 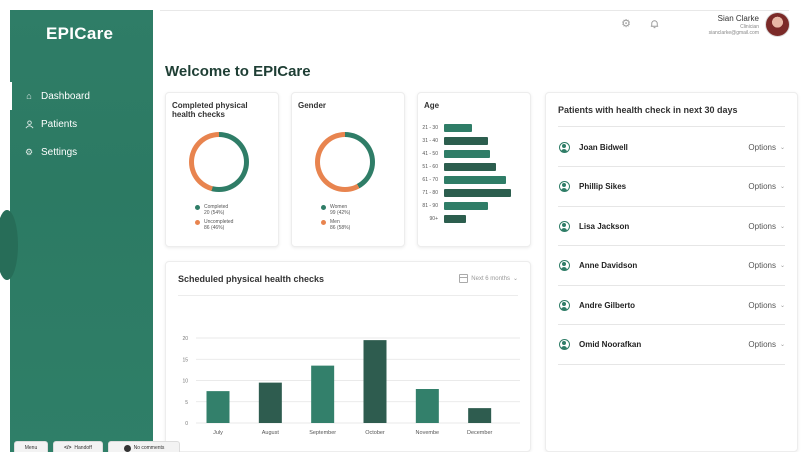 I want to click on age-label: 21 - 30, so click(x=430, y=128).